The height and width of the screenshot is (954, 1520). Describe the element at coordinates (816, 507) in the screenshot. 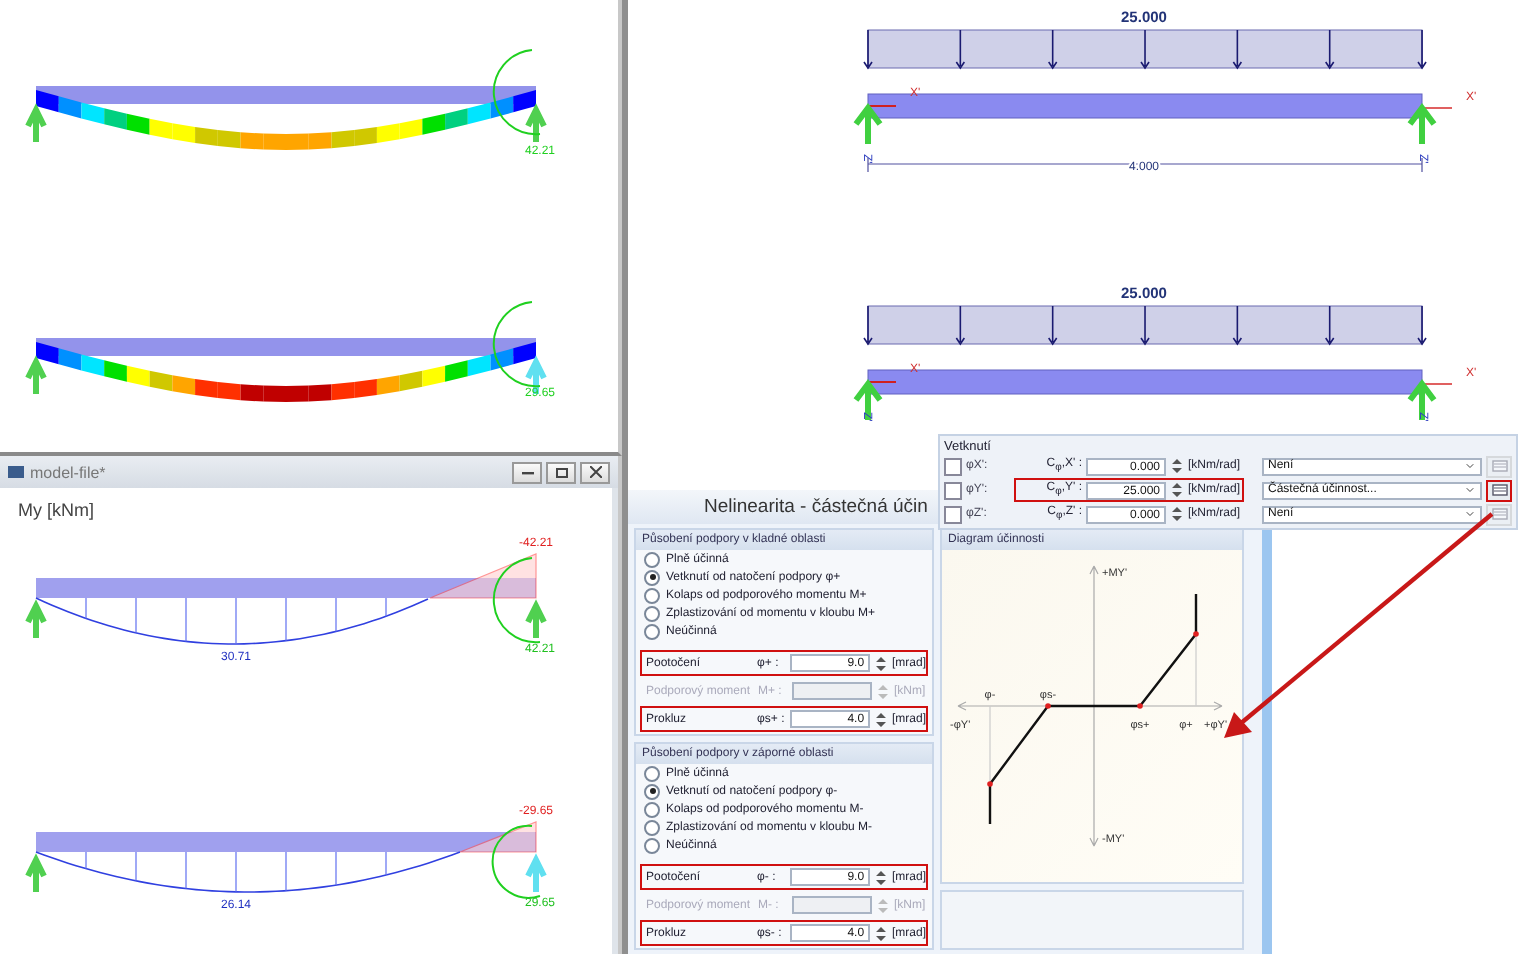

I see `dialog-title: Nelinearita - částečná účin` at that location.